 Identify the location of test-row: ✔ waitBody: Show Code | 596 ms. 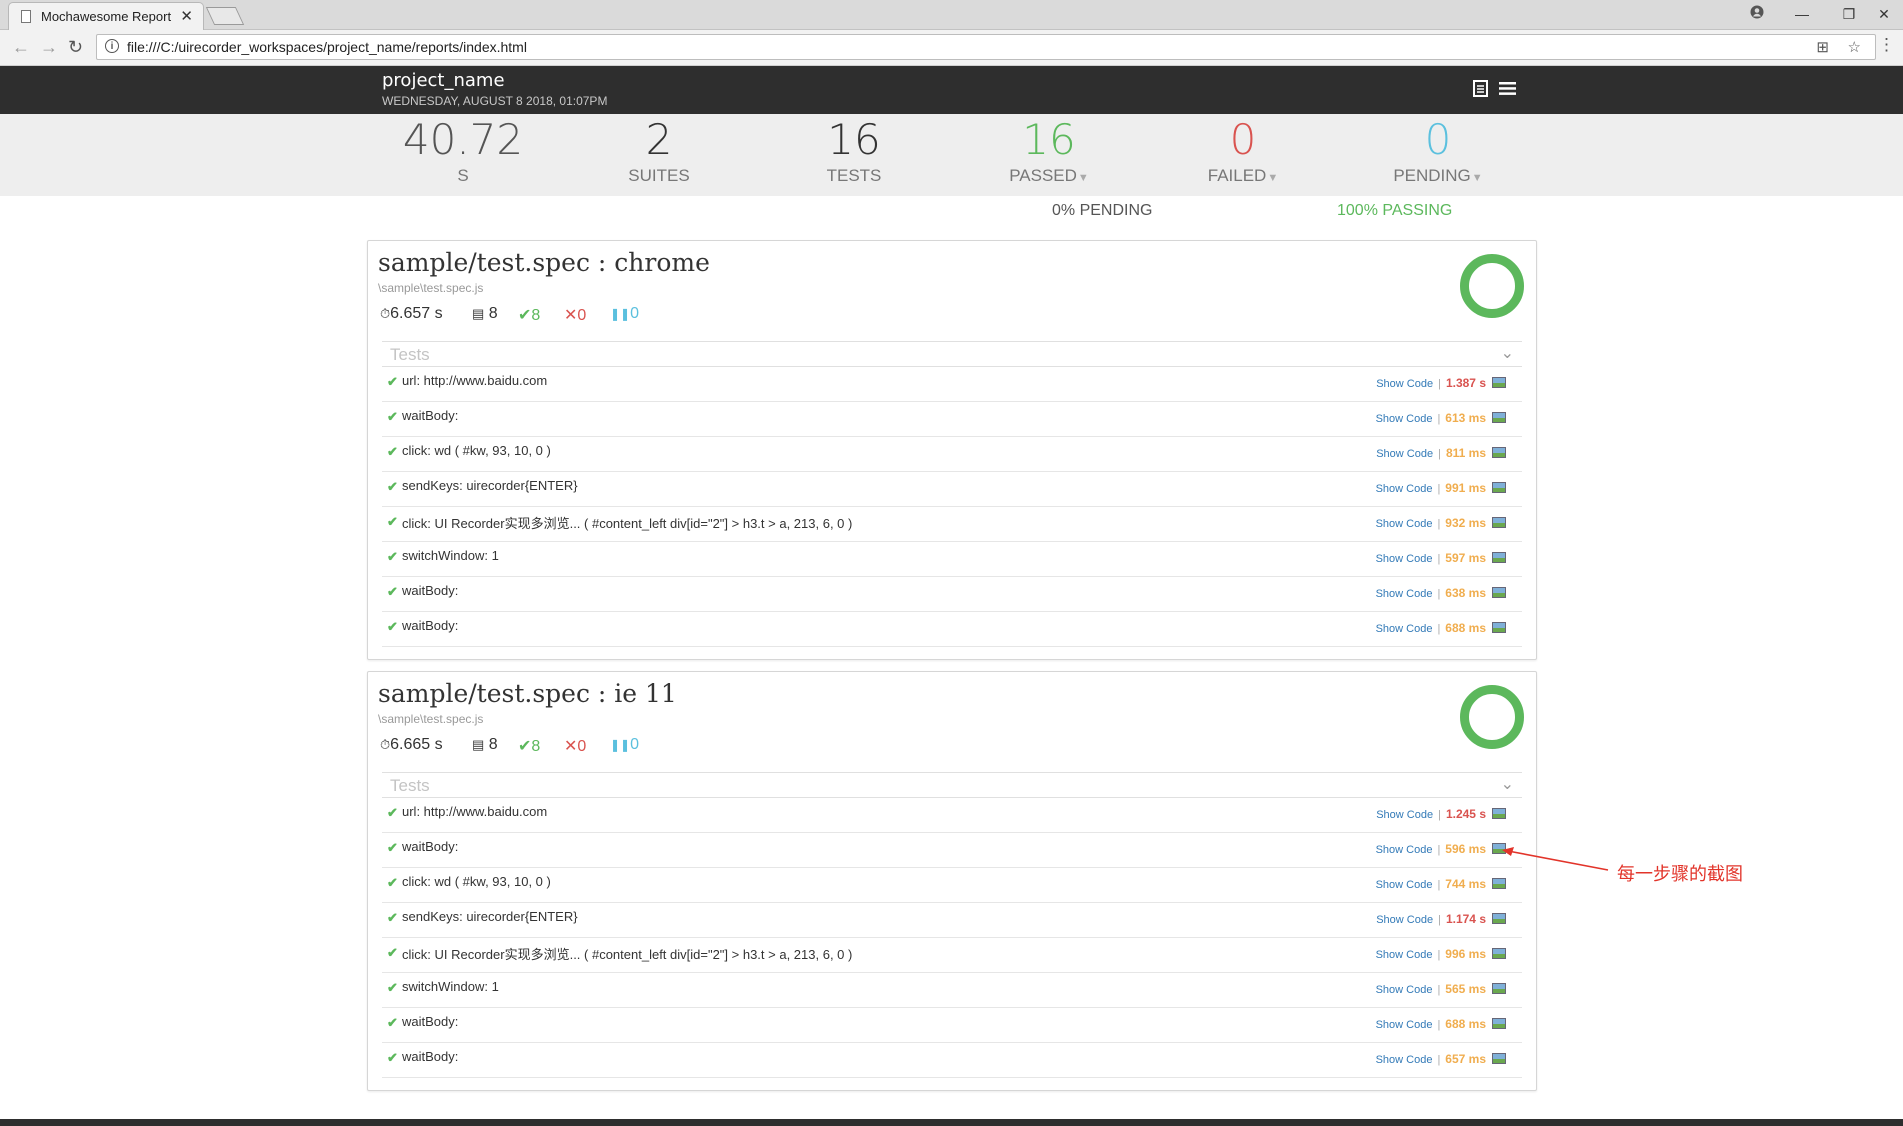
(952, 850).